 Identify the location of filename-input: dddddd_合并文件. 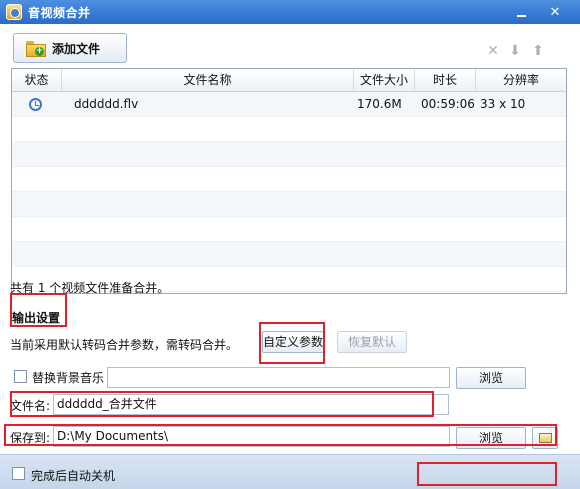
(251, 404).